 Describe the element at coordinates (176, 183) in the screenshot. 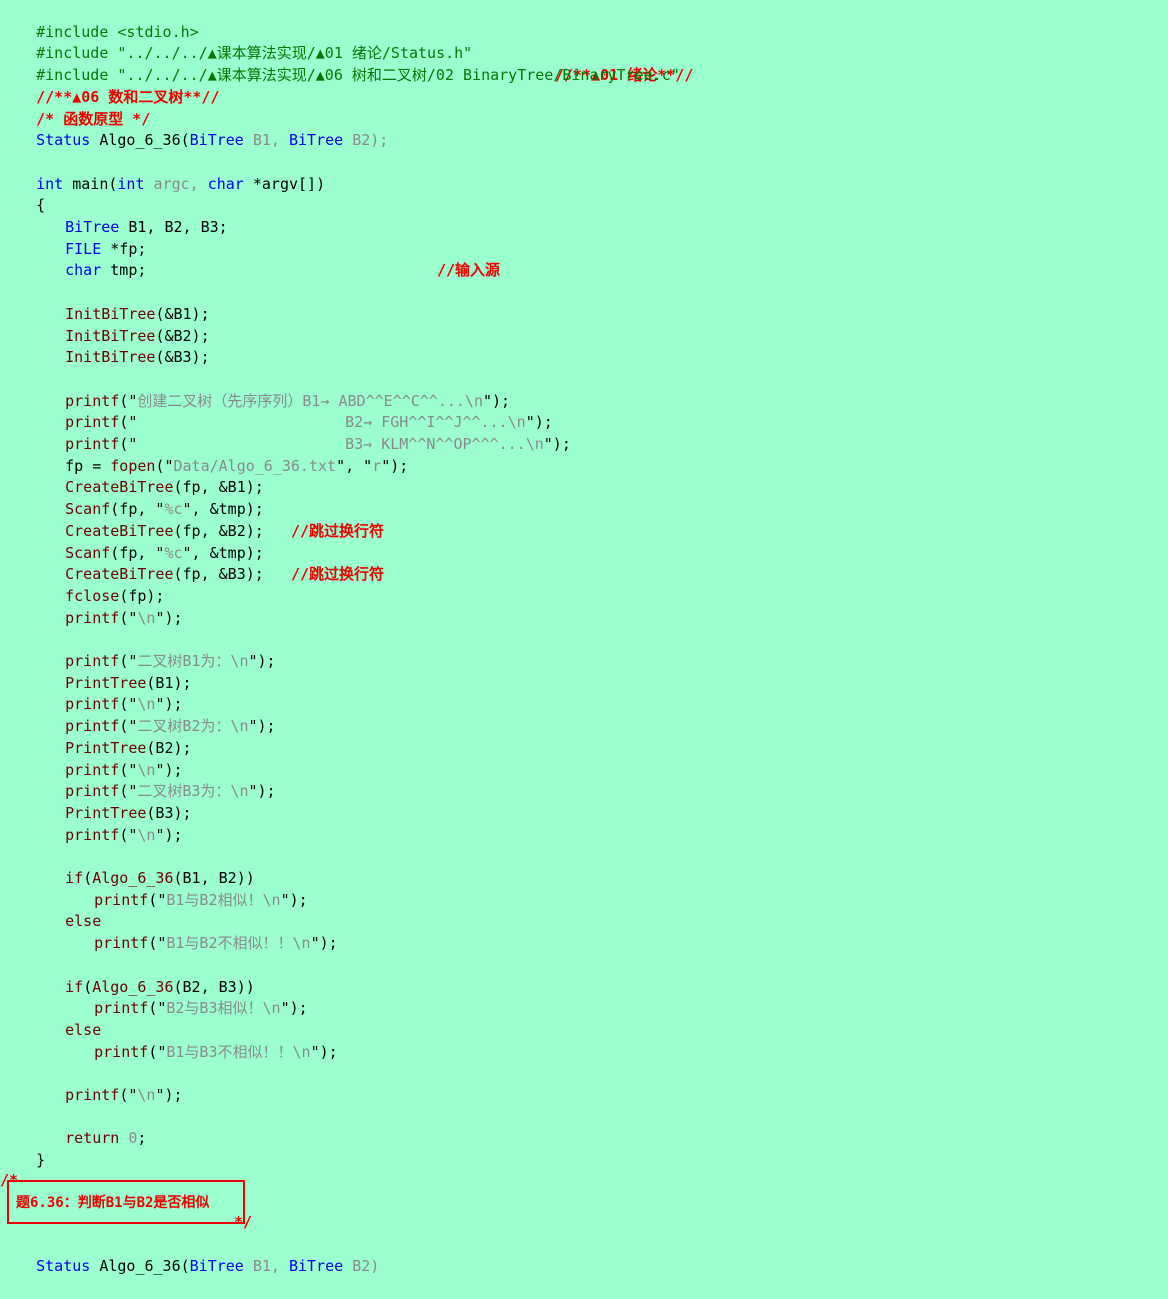

I see `code-token: argc,` at that location.